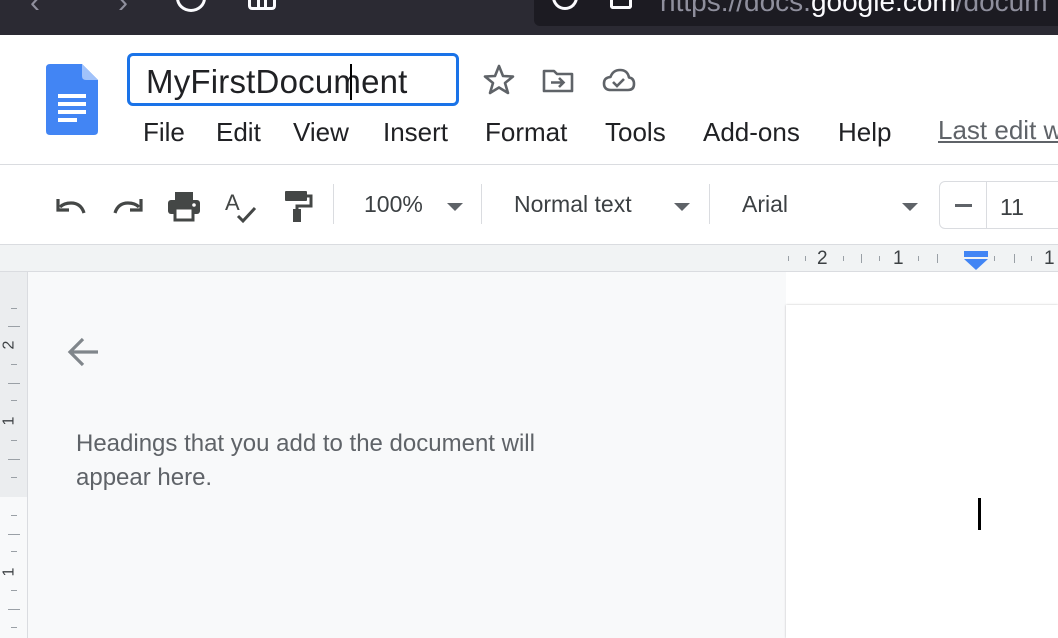 This screenshot has width=1058, height=638. I want to click on horizontal-ruler: 2 1 1, so click(529, 258).